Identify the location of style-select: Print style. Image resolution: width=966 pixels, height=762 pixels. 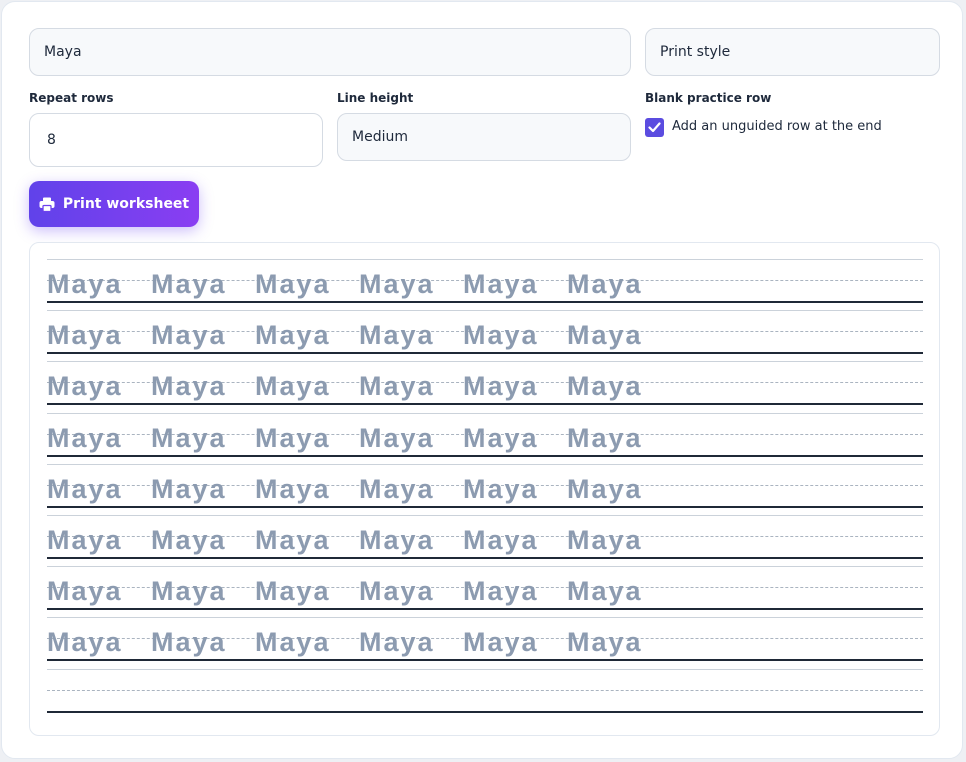
(792, 52).